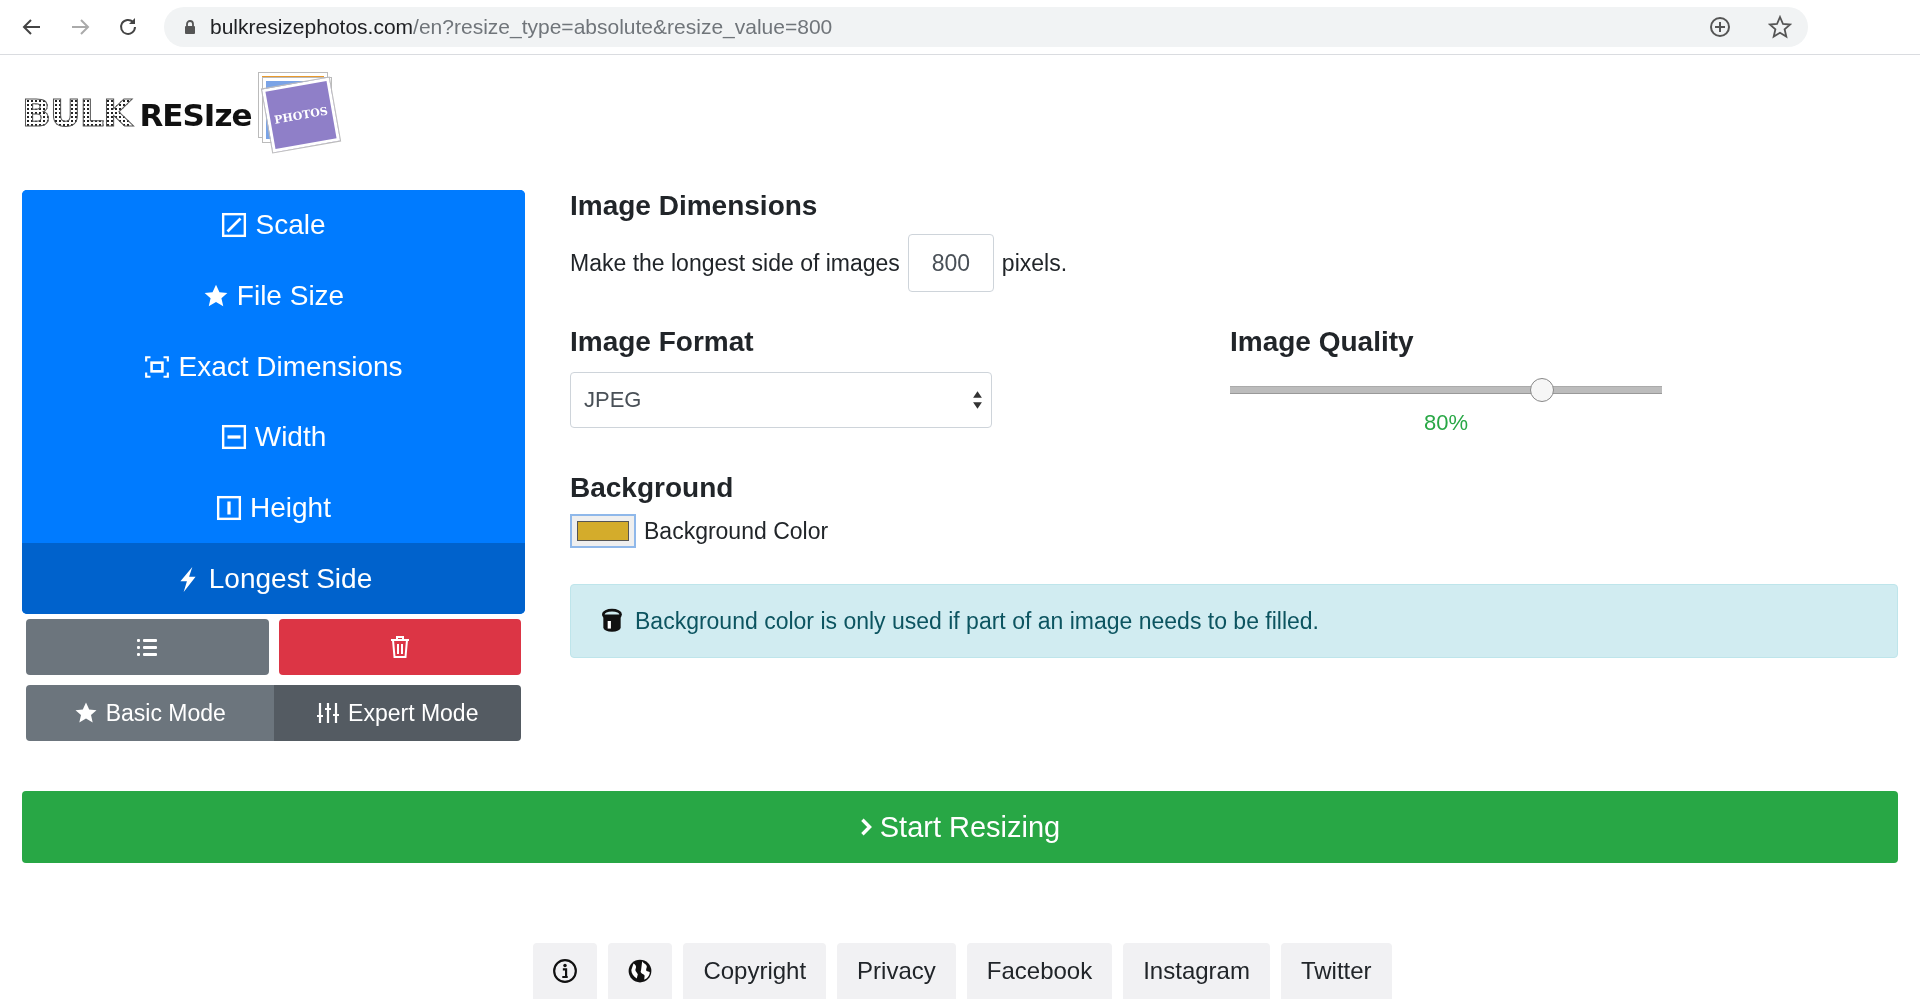 Image resolution: width=1920 pixels, height=999 pixels. I want to click on footer-link: Privacy, so click(896, 971).